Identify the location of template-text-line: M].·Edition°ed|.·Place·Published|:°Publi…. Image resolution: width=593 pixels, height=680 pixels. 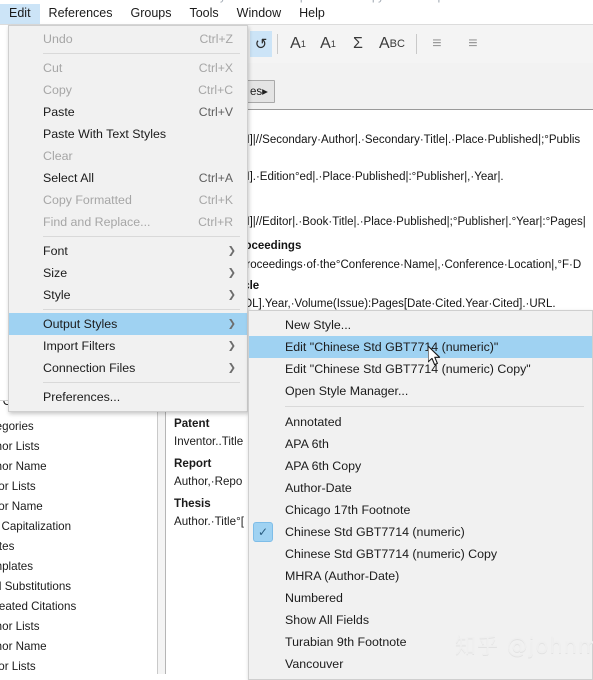
(376, 177).